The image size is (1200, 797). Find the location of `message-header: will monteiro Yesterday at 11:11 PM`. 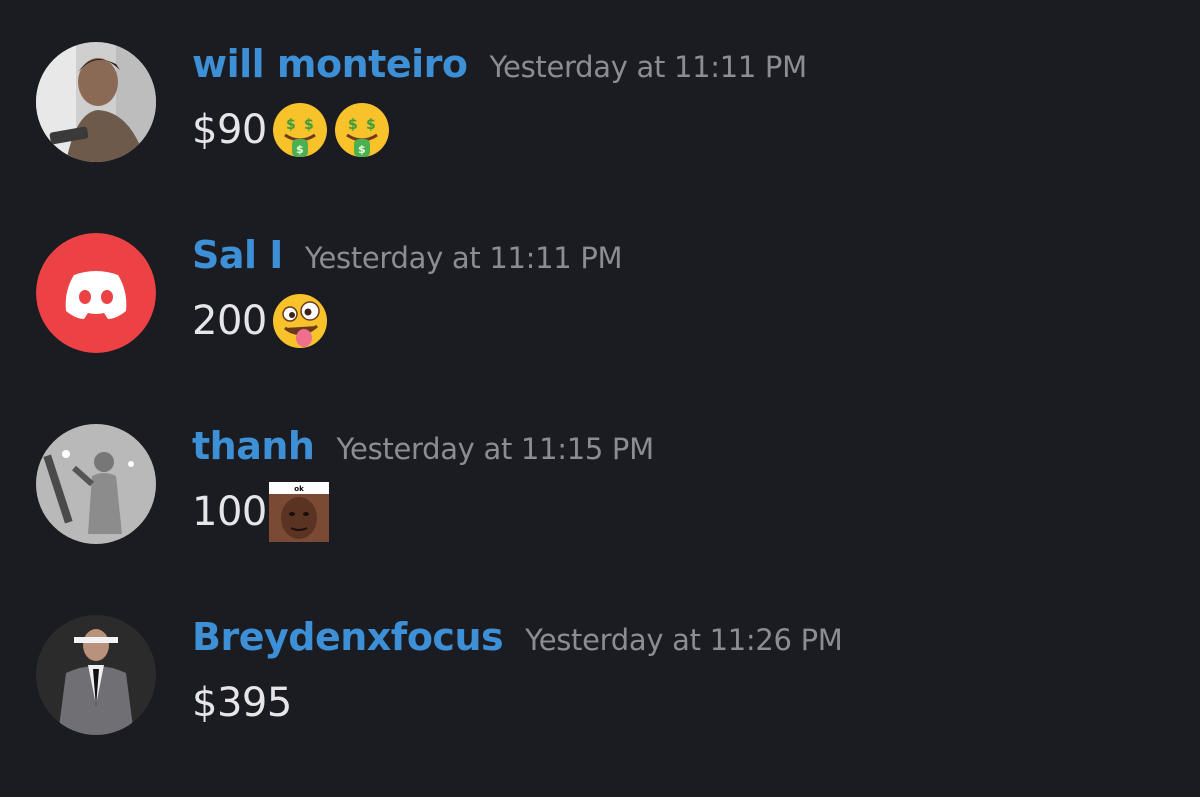

message-header: will monteiro Yesterday at 11:11 PM is located at coordinates (499, 67).